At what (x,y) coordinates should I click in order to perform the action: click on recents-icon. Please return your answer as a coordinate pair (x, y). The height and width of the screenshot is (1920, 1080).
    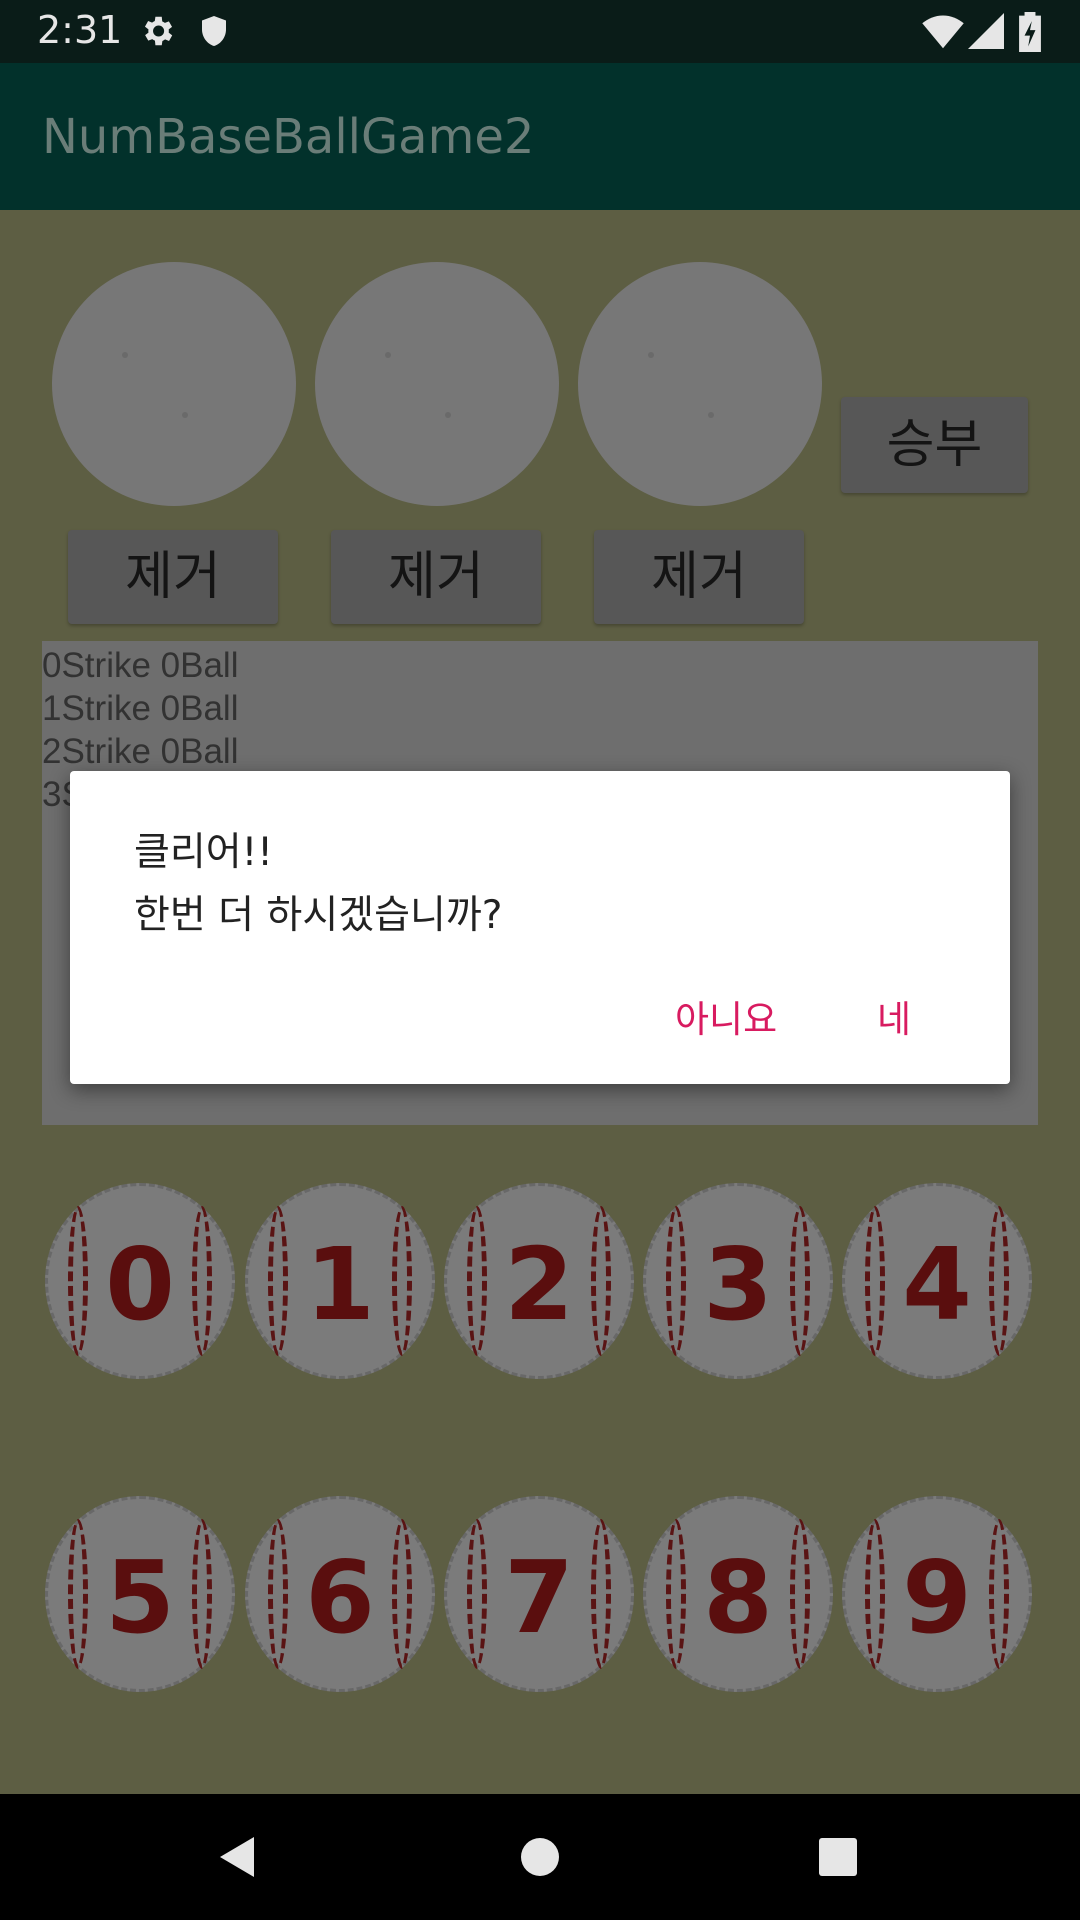
    Looking at the image, I should click on (838, 1857).